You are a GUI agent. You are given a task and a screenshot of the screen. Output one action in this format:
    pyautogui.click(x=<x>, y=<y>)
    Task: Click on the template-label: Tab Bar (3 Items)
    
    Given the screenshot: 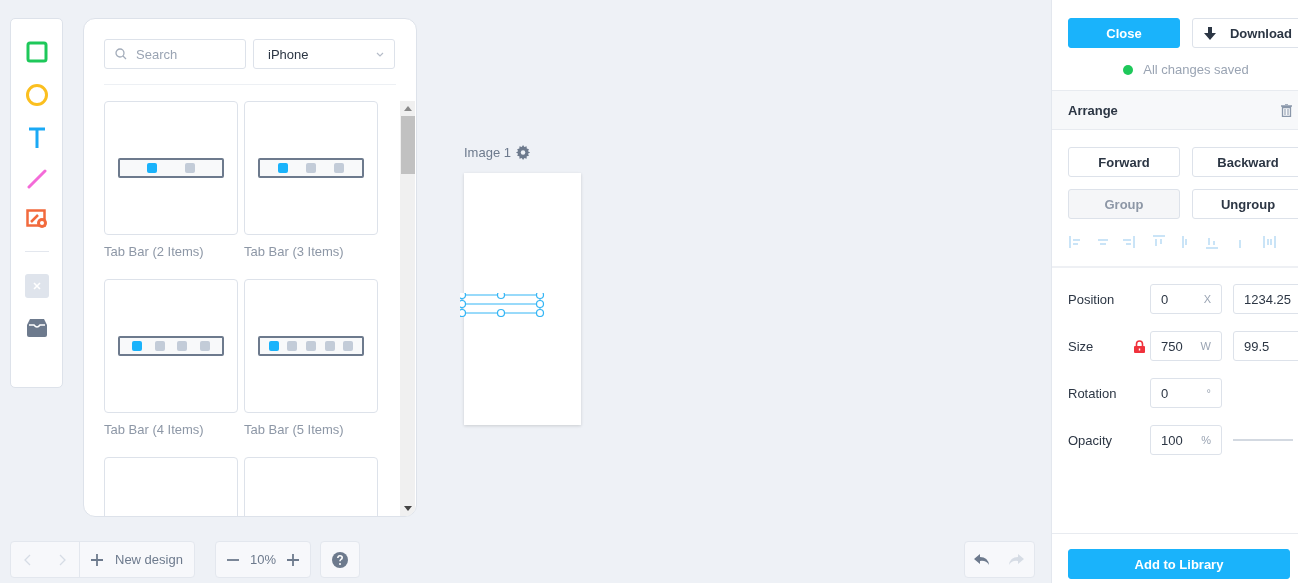 What is the action you would take?
    pyautogui.click(x=294, y=252)
    